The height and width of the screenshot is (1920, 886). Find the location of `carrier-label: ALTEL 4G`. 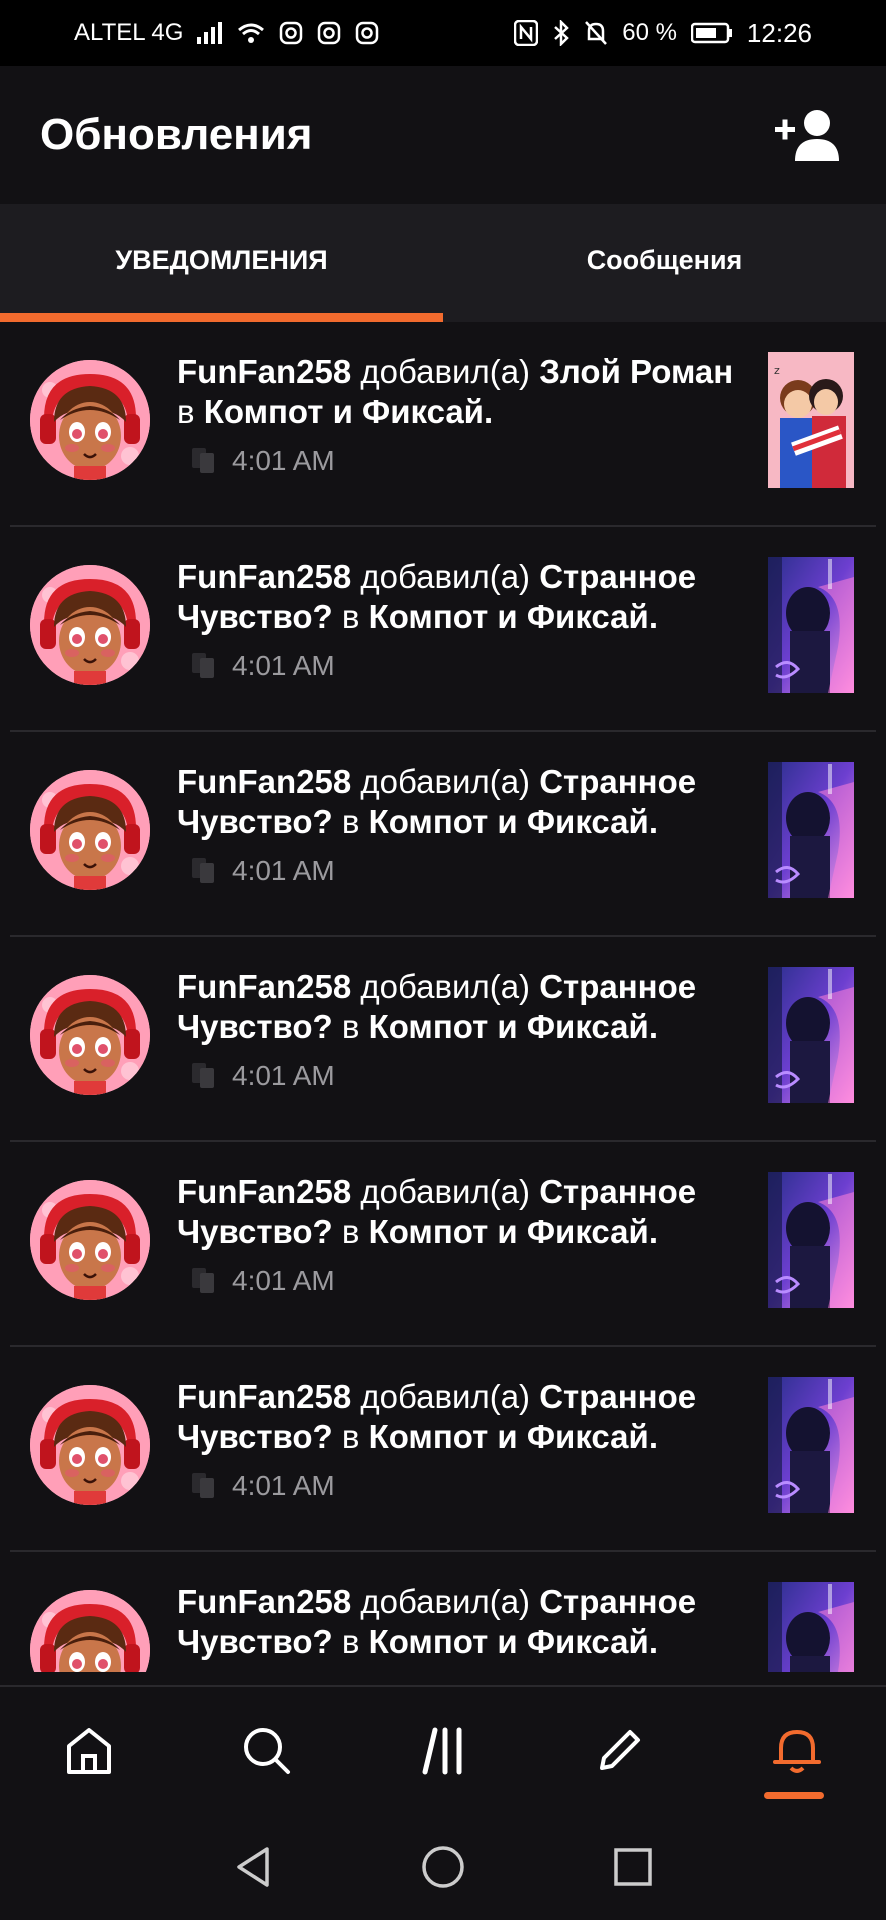

carrier-label: ALTEL 4G is located at coordinates (129, 32).